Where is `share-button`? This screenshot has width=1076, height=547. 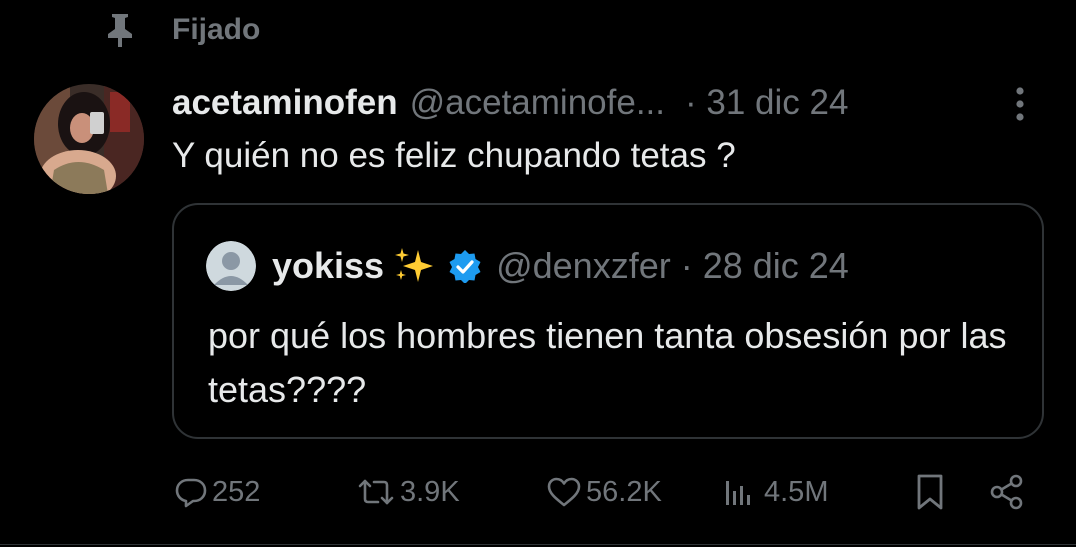 share-button is located at coordinates (1007, 492).